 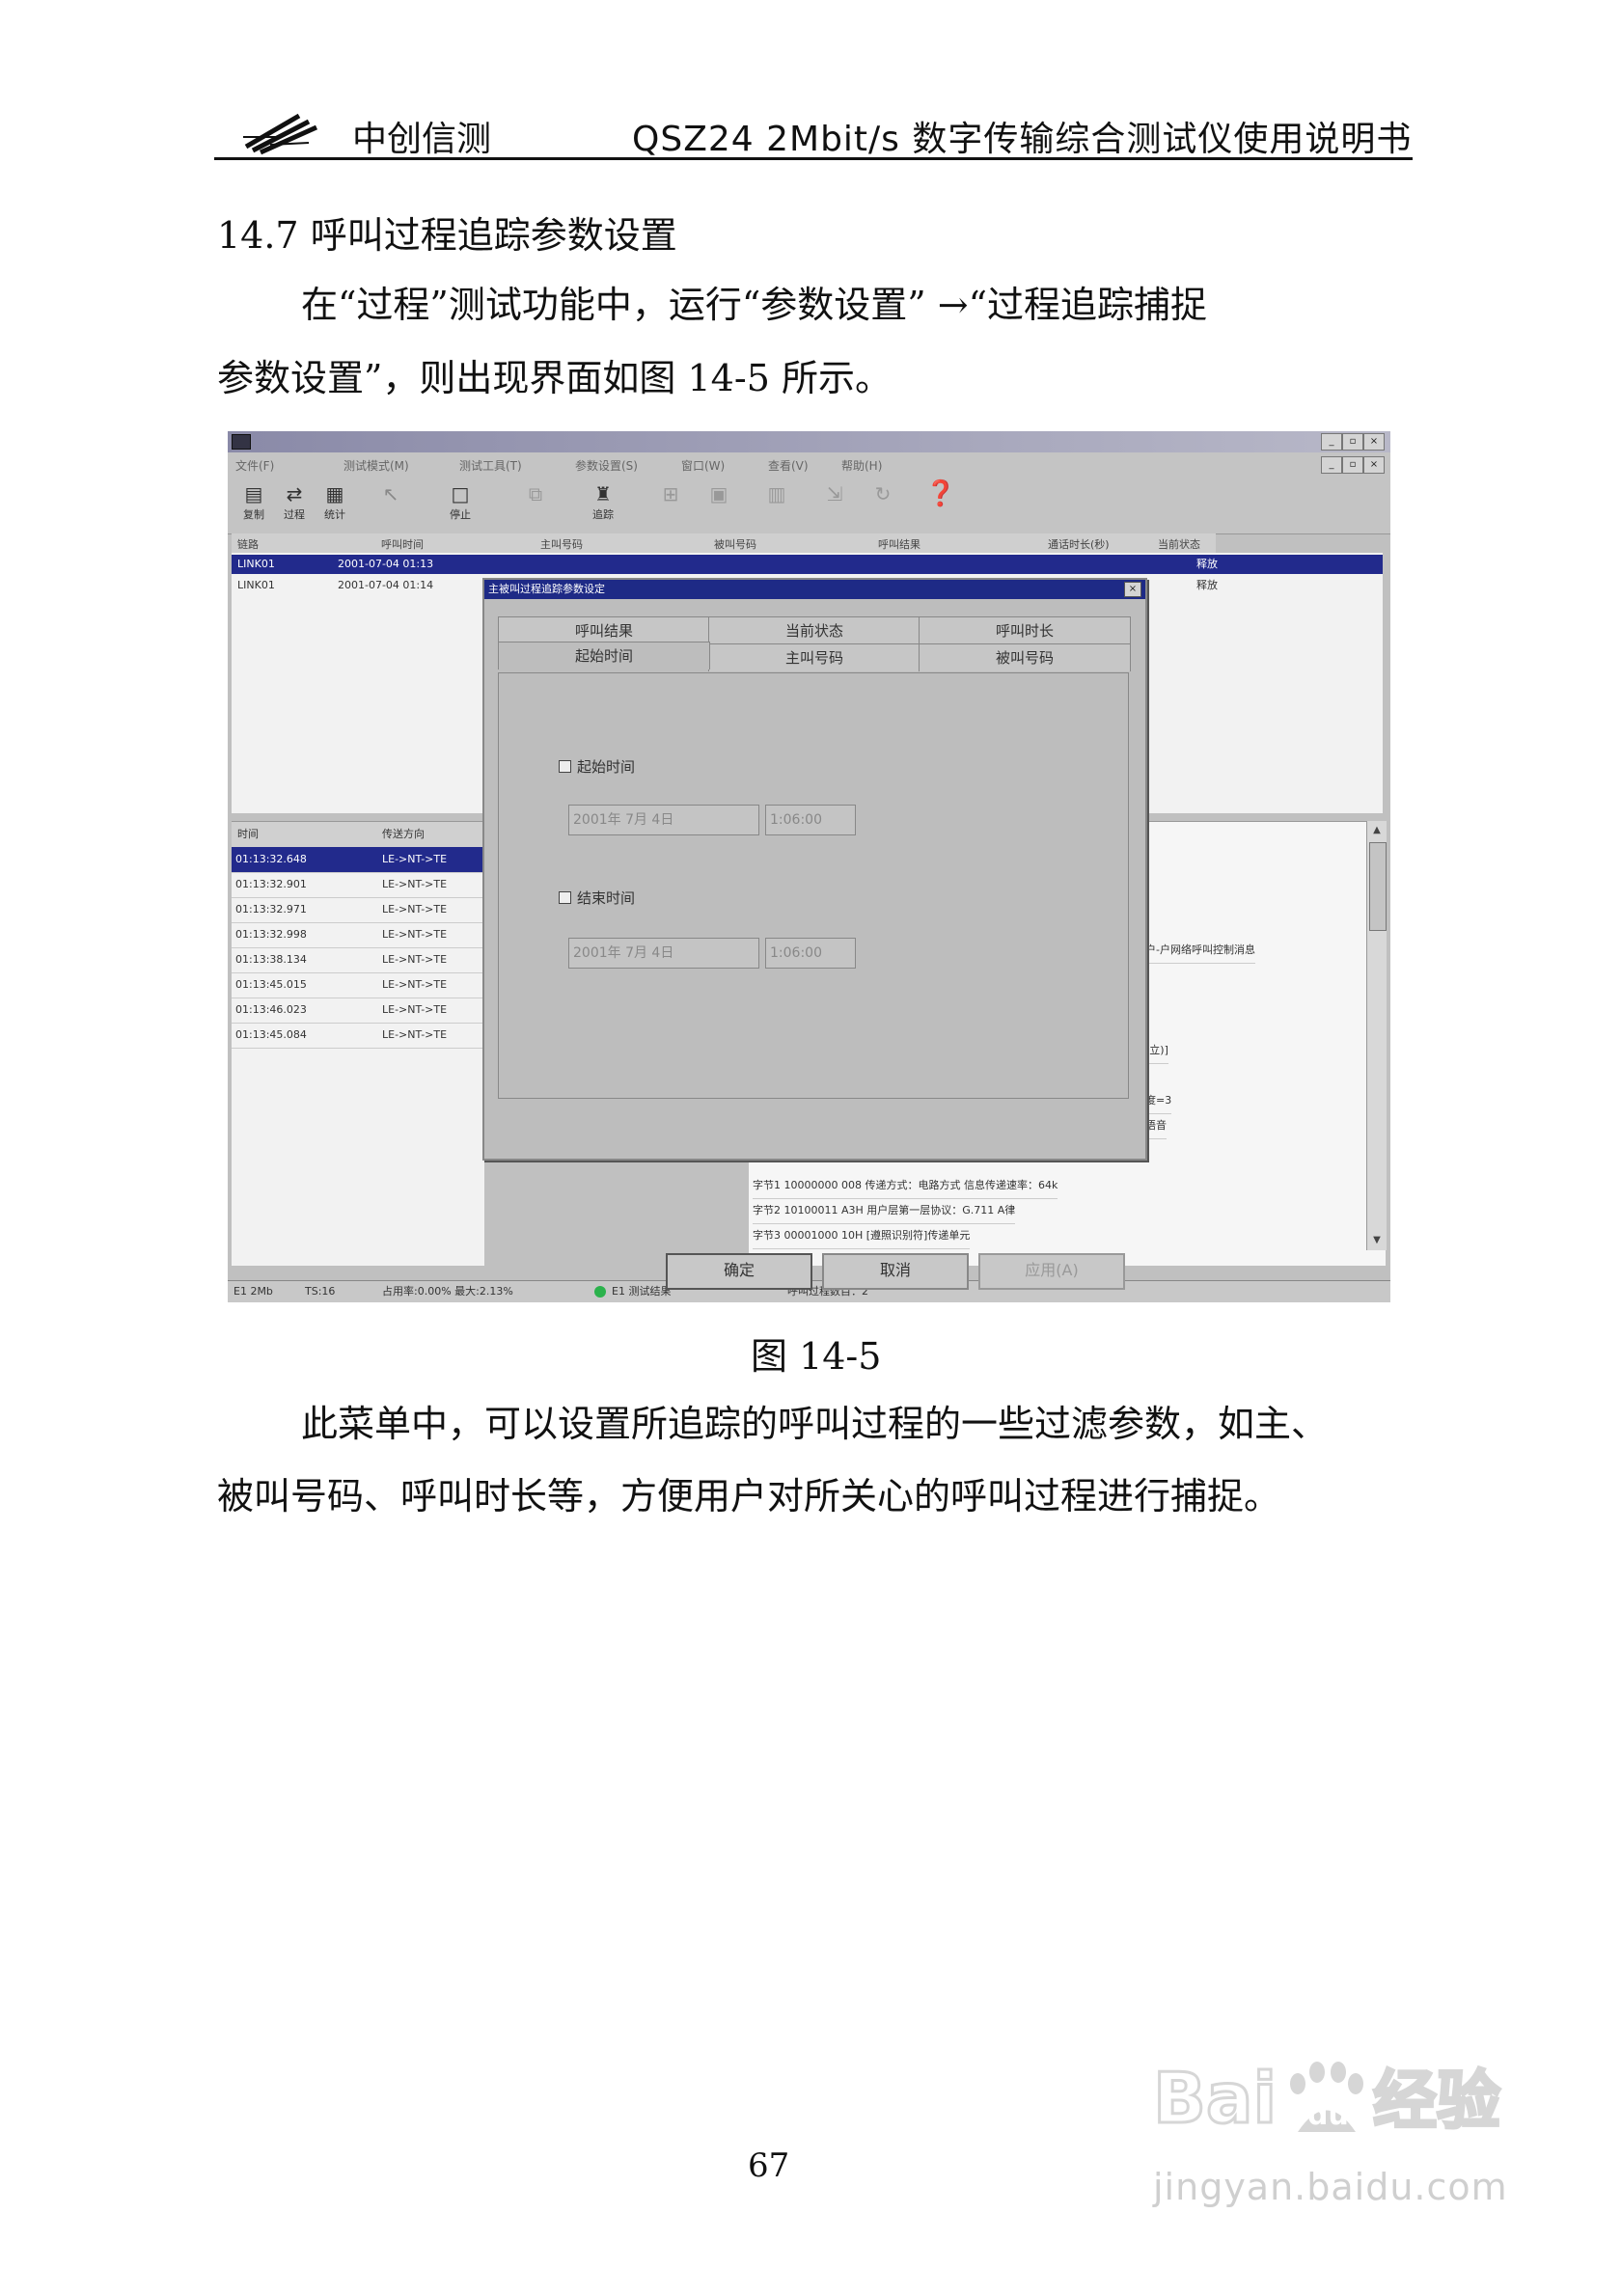 What do you see at coordinates (280, 134) in the screenshot?
I see `company-logo-icon` at bounding box center [280, 134].